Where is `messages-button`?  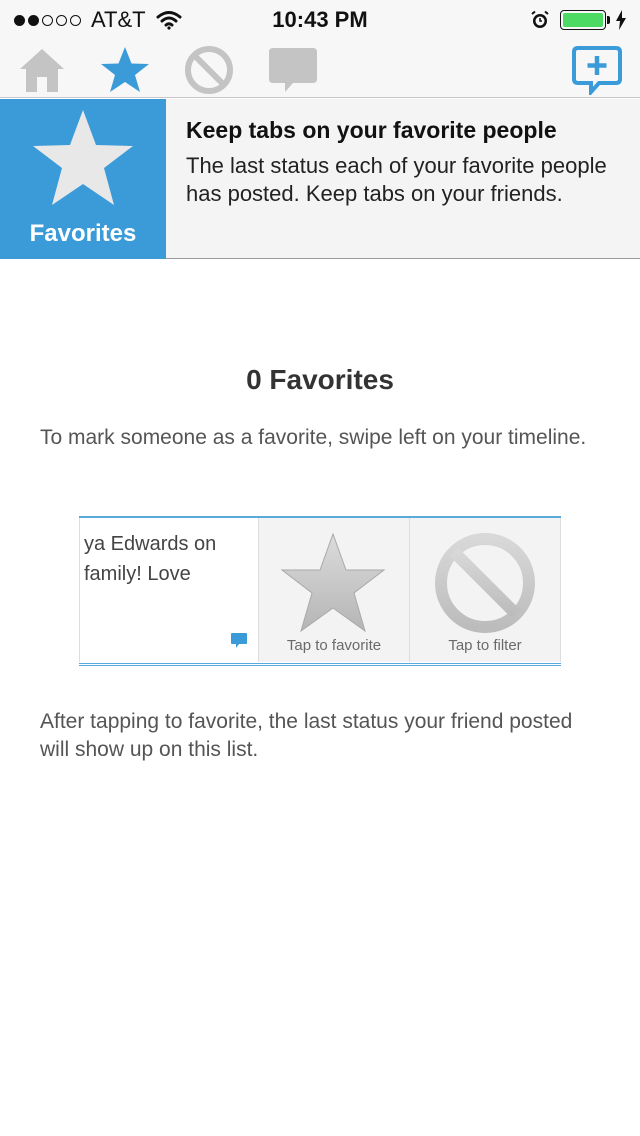 messages-button is located at coordinates (293, 70).